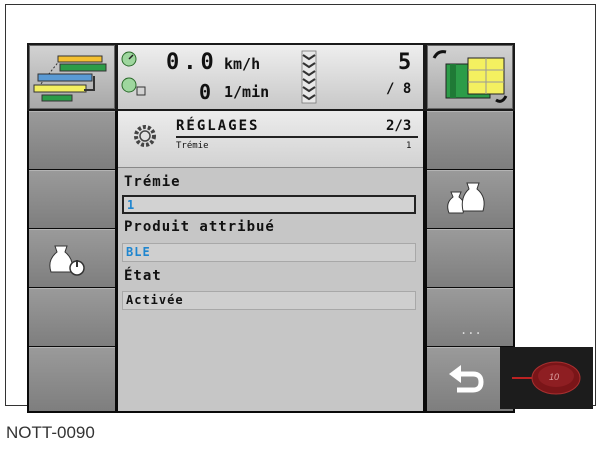 Image resolution: width=603 pixels, height=457 pixels. What do you see at coordinates (242, 64) in the screenshot?
I see `speed-unit: km/h` at bounding box center [242, 64].